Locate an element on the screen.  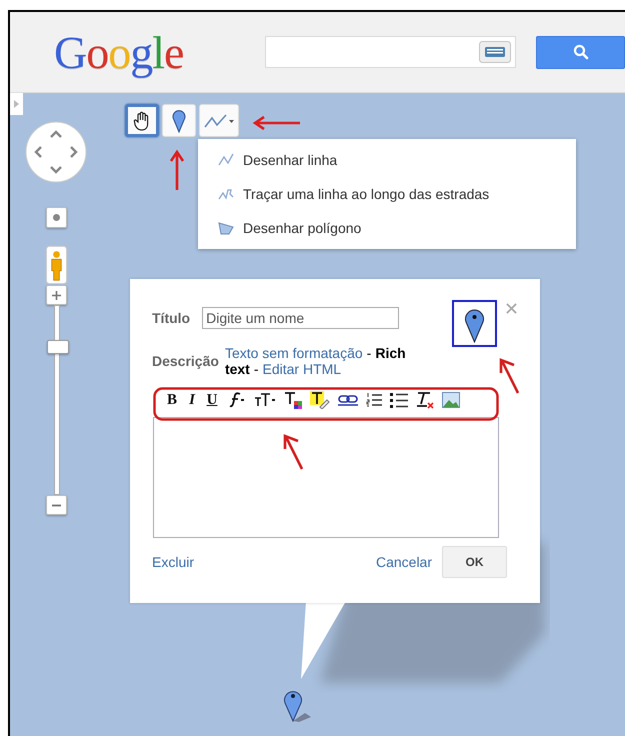
highlighter-icon is located at coordinates (320, 400).